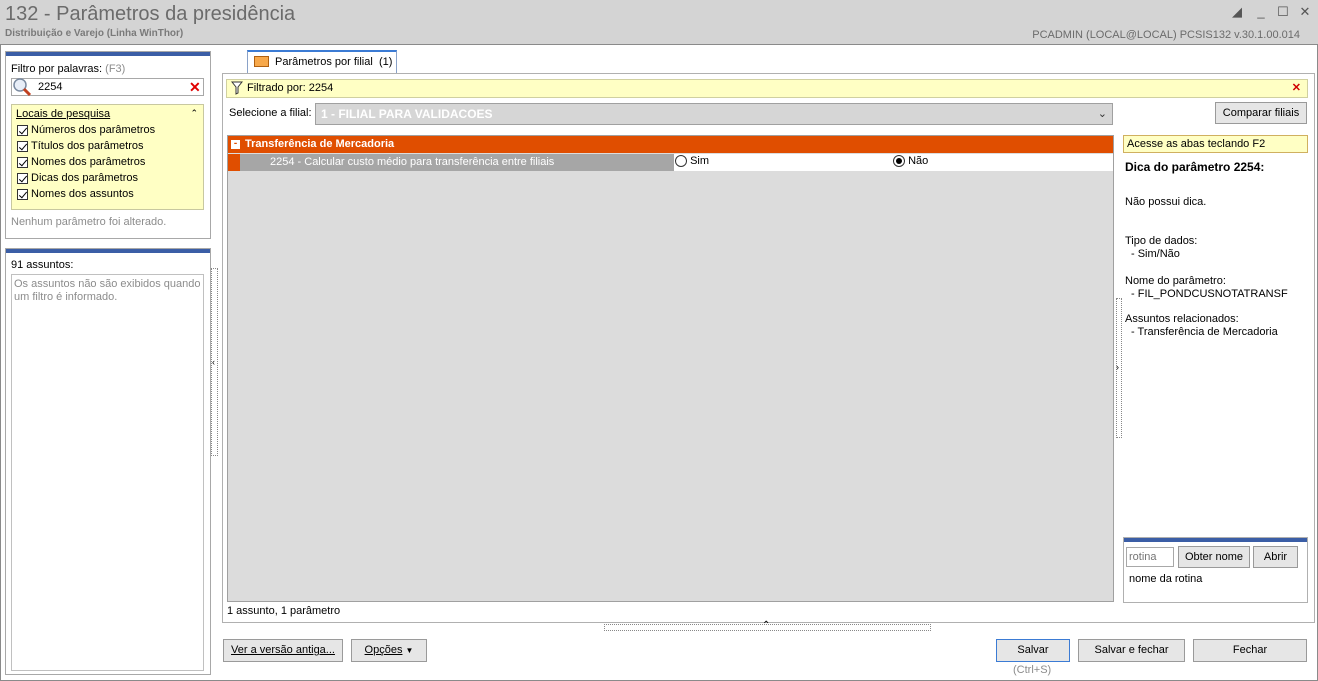 This screenshot has height=681, width=1318. I want to click on folder-icon, so click(261, 61).